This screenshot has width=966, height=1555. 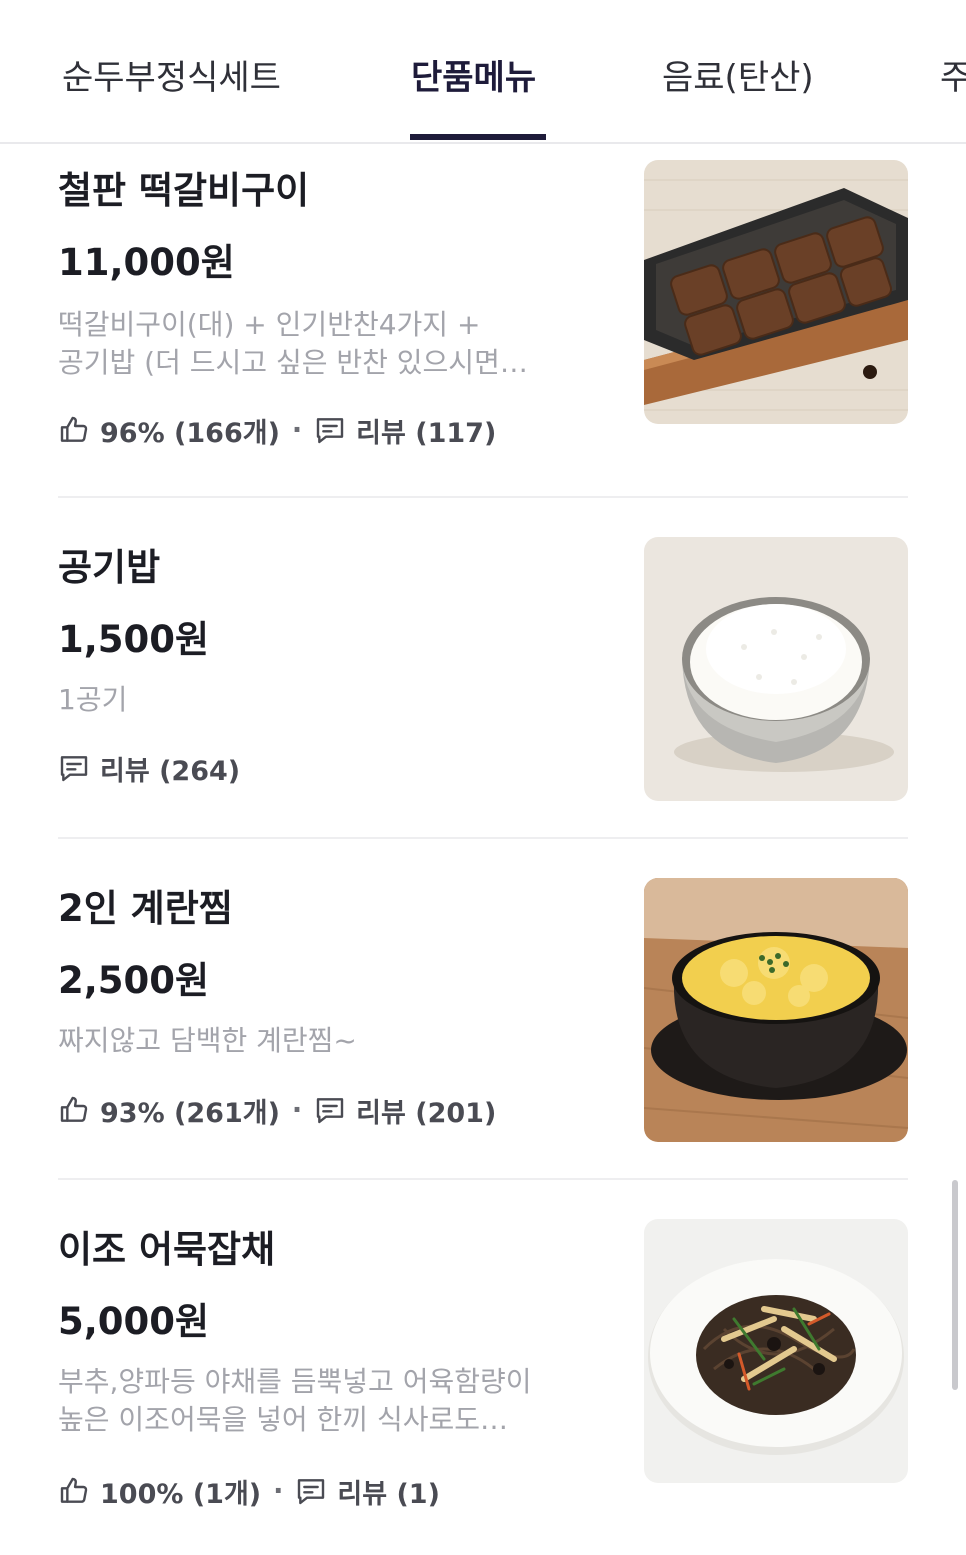 I want to click on category-tab-bar: 순두부정식세트 단품메뉴 음료(탄산) 주, so click(x=483, y=72).